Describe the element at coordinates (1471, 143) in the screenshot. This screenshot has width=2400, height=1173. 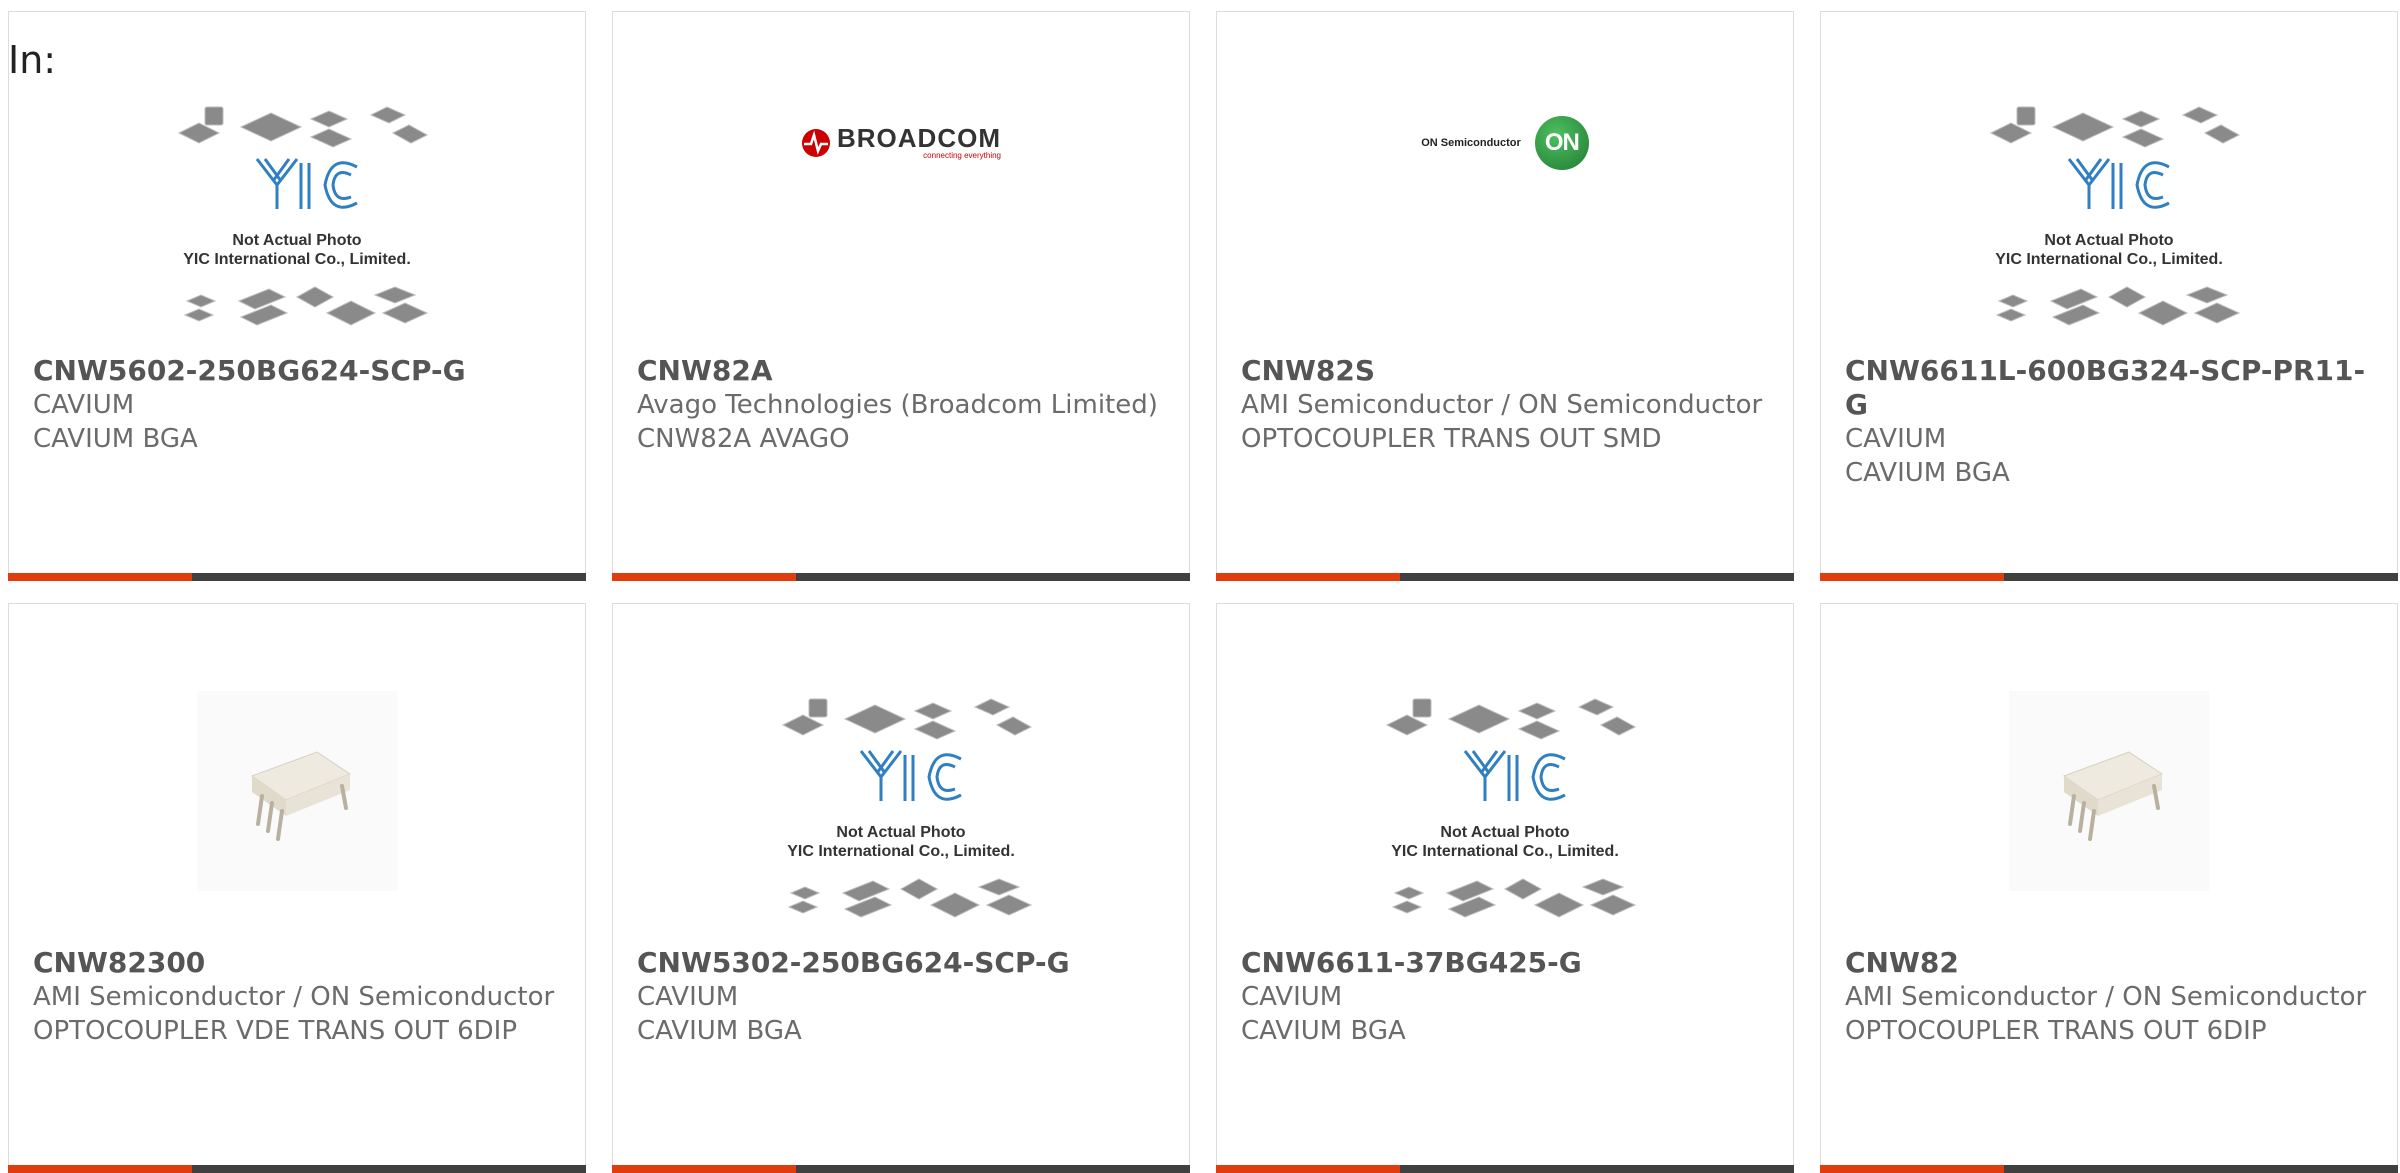
I see `onsemi-wordmark: ON Semiconductor` at that location.